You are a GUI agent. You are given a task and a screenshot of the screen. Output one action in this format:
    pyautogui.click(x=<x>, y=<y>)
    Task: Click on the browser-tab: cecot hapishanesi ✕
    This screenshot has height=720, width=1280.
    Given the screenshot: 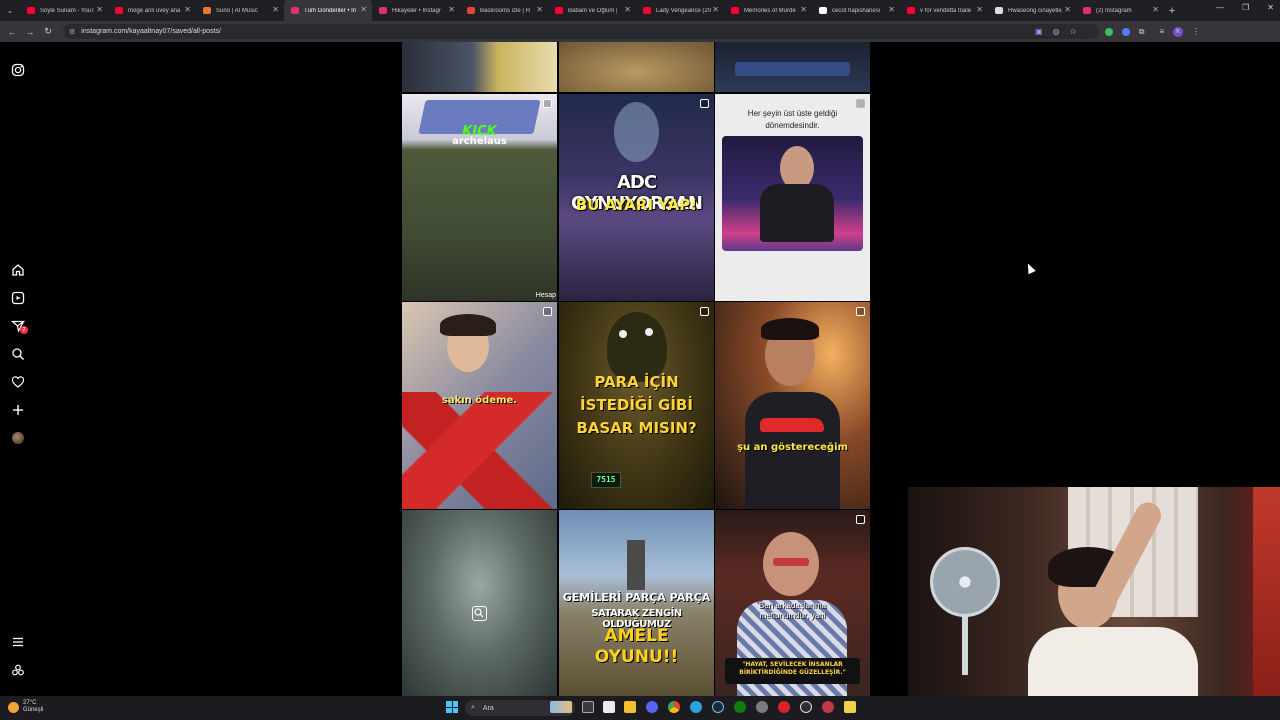 What is the action you would take?
    pyautogui.click(x=856, y=10)
    